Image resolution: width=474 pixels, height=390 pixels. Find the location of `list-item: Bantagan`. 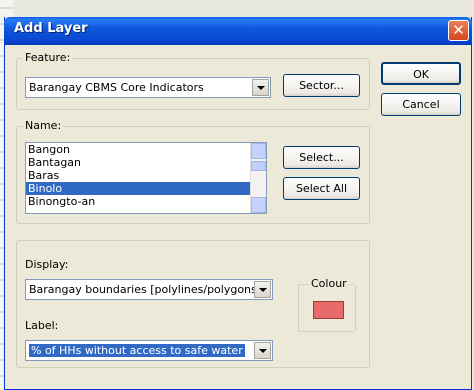

list-item: Bantagan is located at coordinates (146, 162).